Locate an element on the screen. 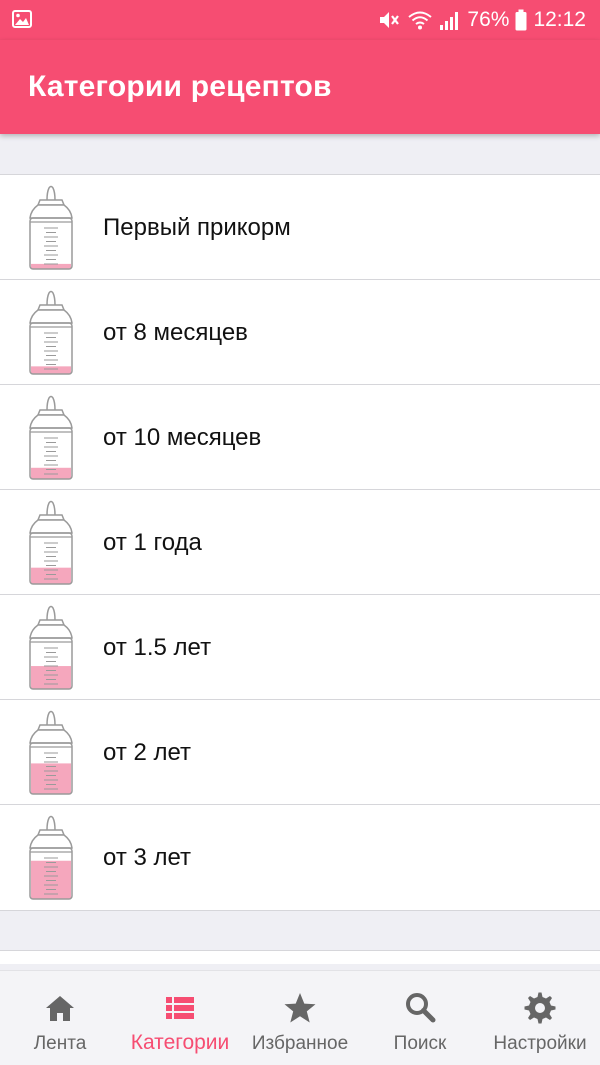 Image resolution: width=600 pixels, height=1065 pixels. nav-label: Поиск is located at coordinates (420, 1043).